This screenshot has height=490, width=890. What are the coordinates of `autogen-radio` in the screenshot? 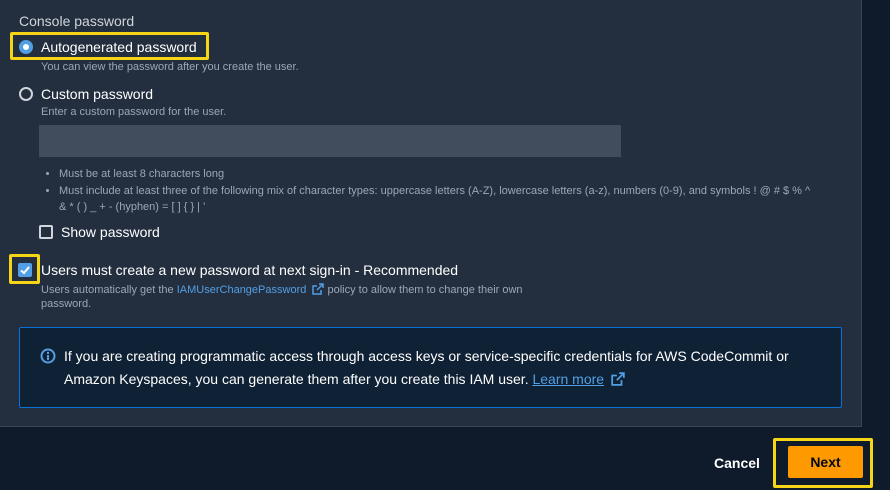 It's located at (26, 47).